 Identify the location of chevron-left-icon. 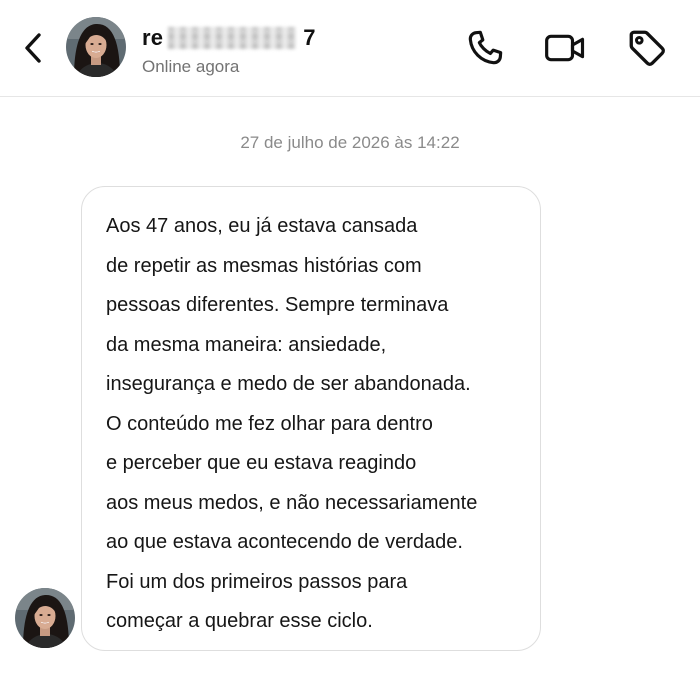
(33, 48).